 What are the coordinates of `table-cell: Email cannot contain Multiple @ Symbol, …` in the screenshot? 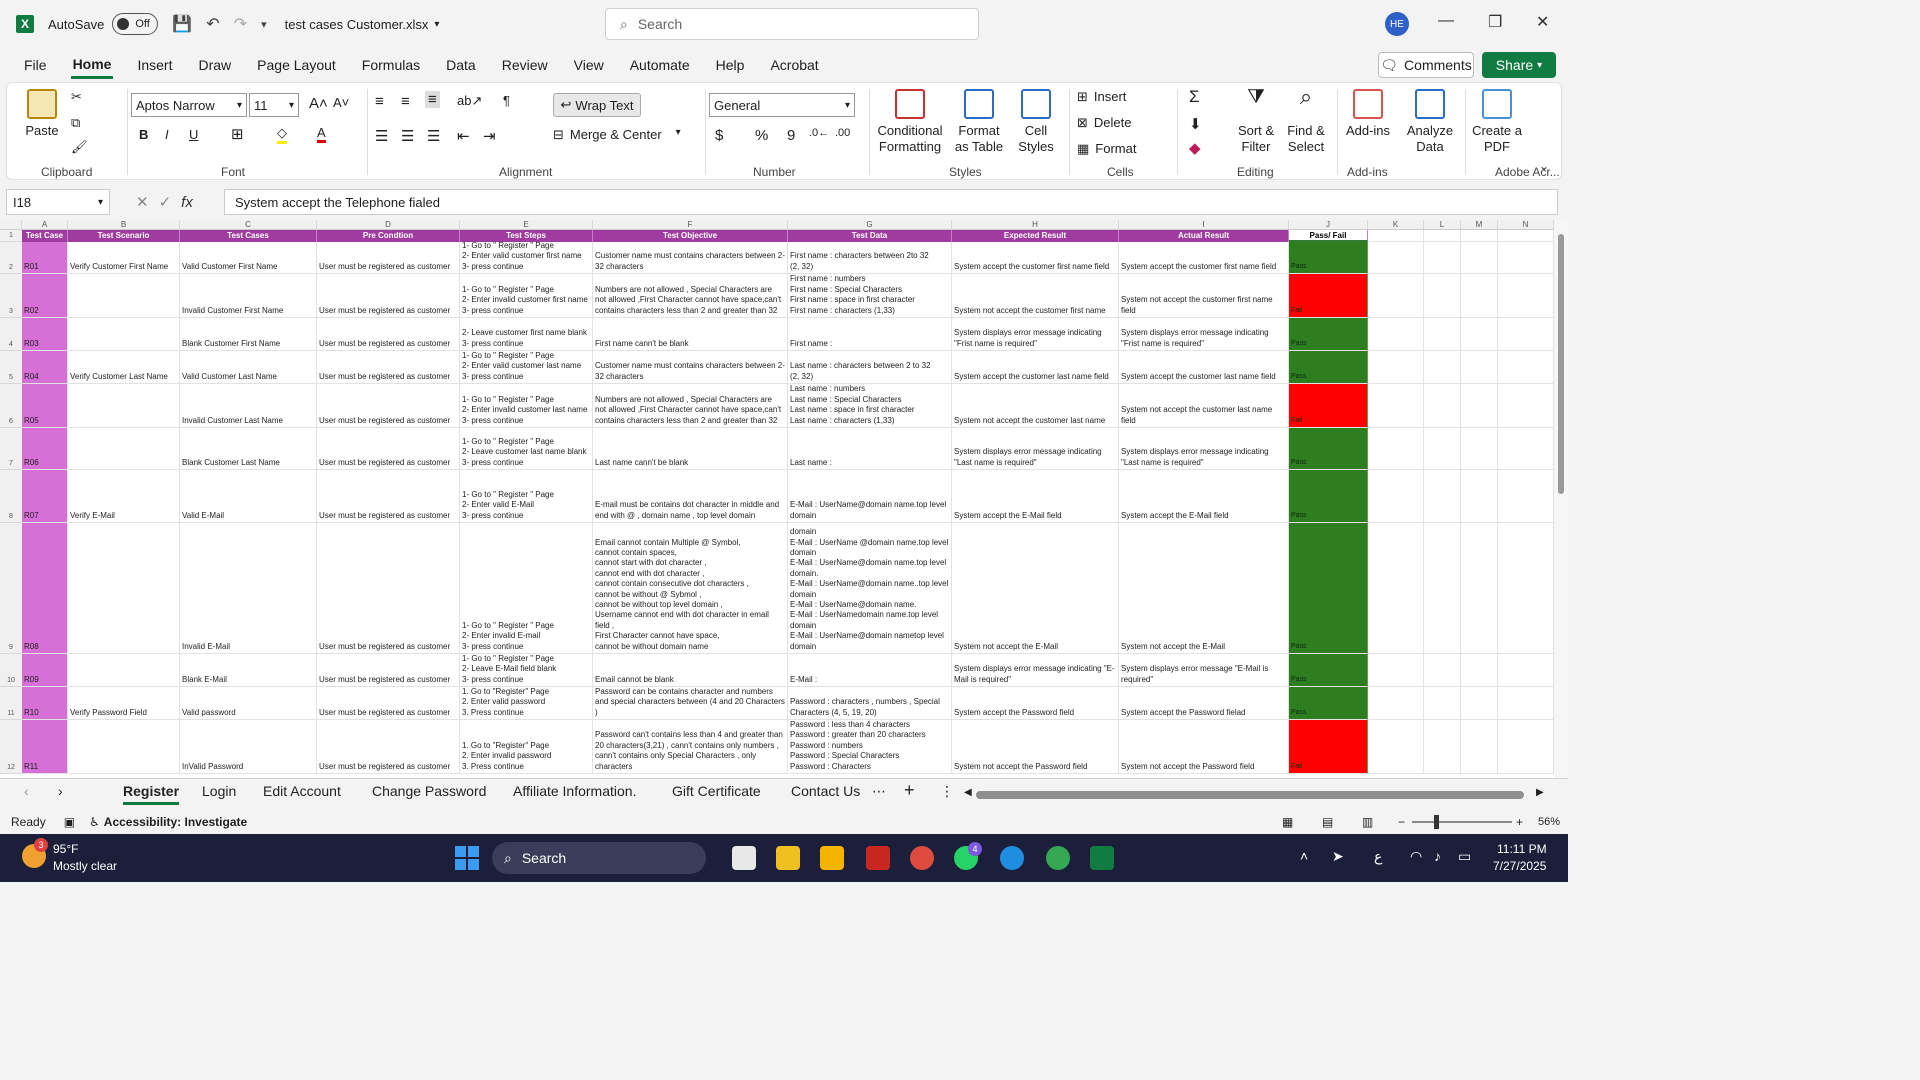 It's located at (690, 588).